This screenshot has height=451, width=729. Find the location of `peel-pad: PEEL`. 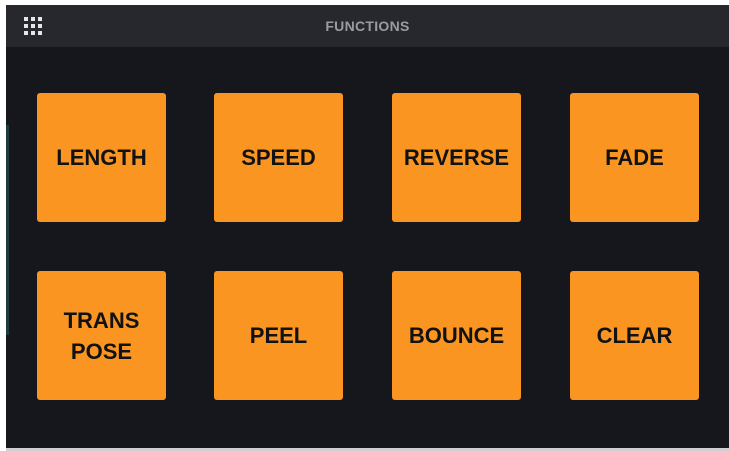

peel-pad: PEEL is located at coordinates (278, 335).